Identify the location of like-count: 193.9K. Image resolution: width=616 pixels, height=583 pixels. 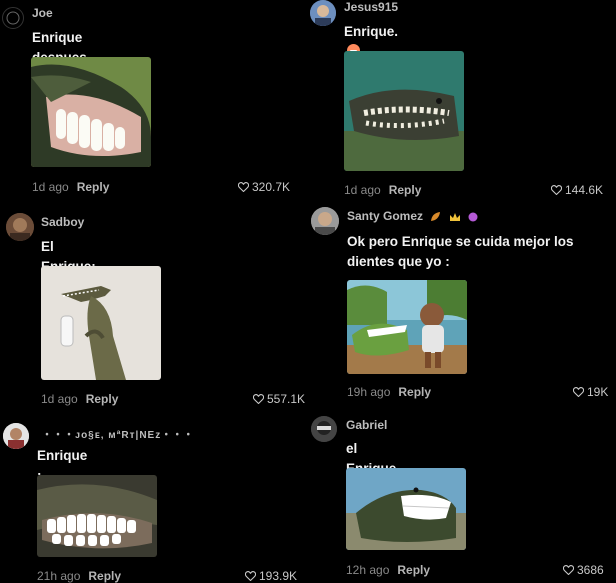
(278, 576).